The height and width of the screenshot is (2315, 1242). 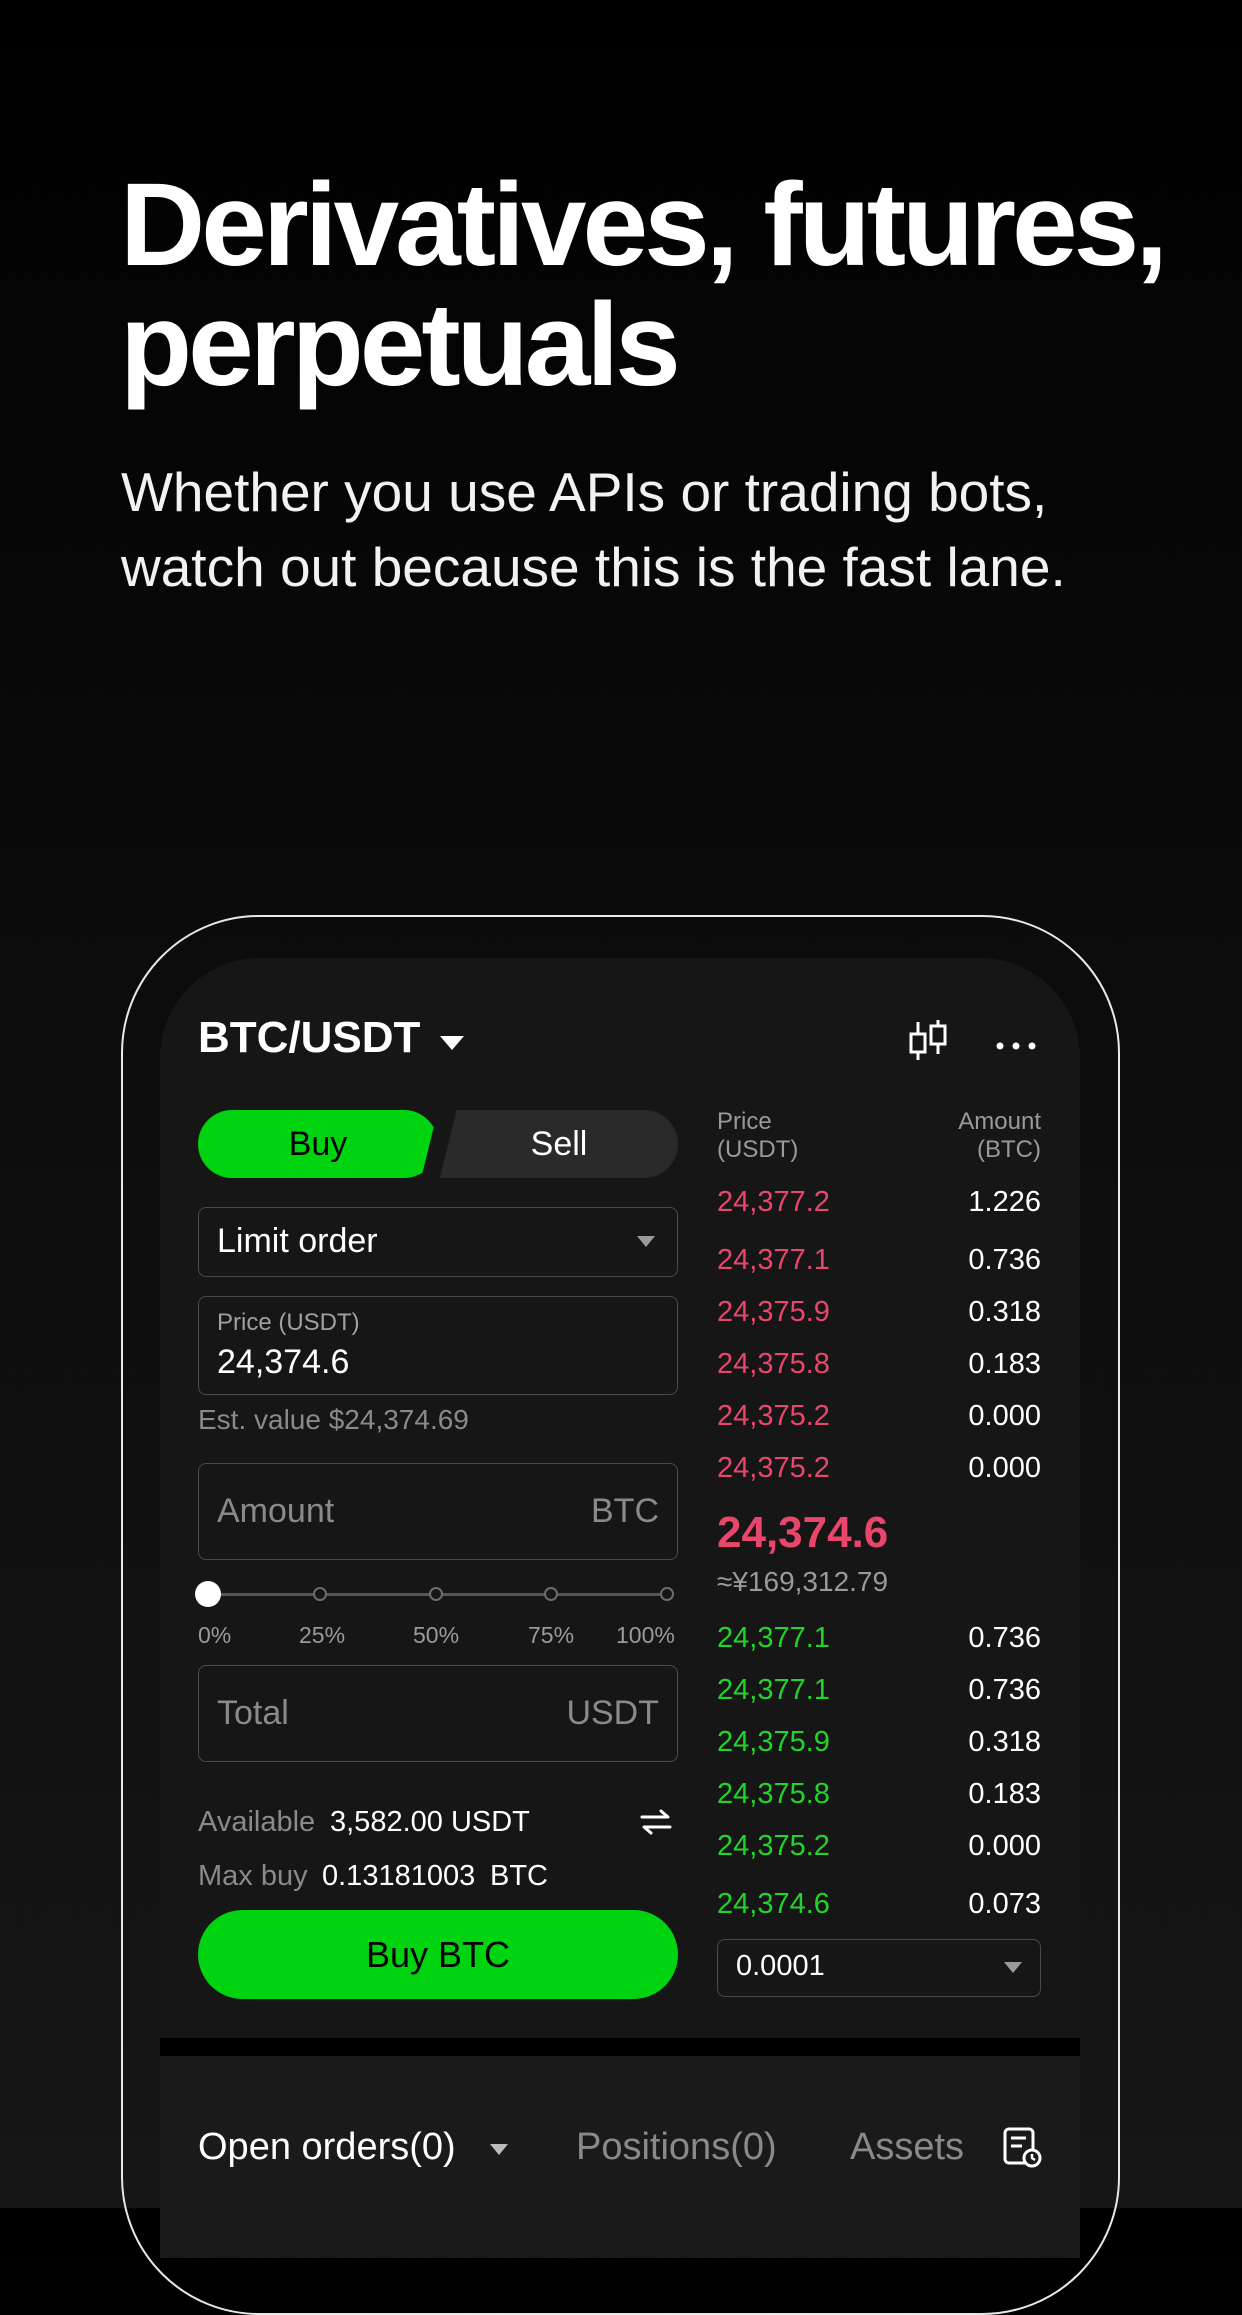 I want to click on ask-price: 24,375.9, so click(x=773, y=1312).